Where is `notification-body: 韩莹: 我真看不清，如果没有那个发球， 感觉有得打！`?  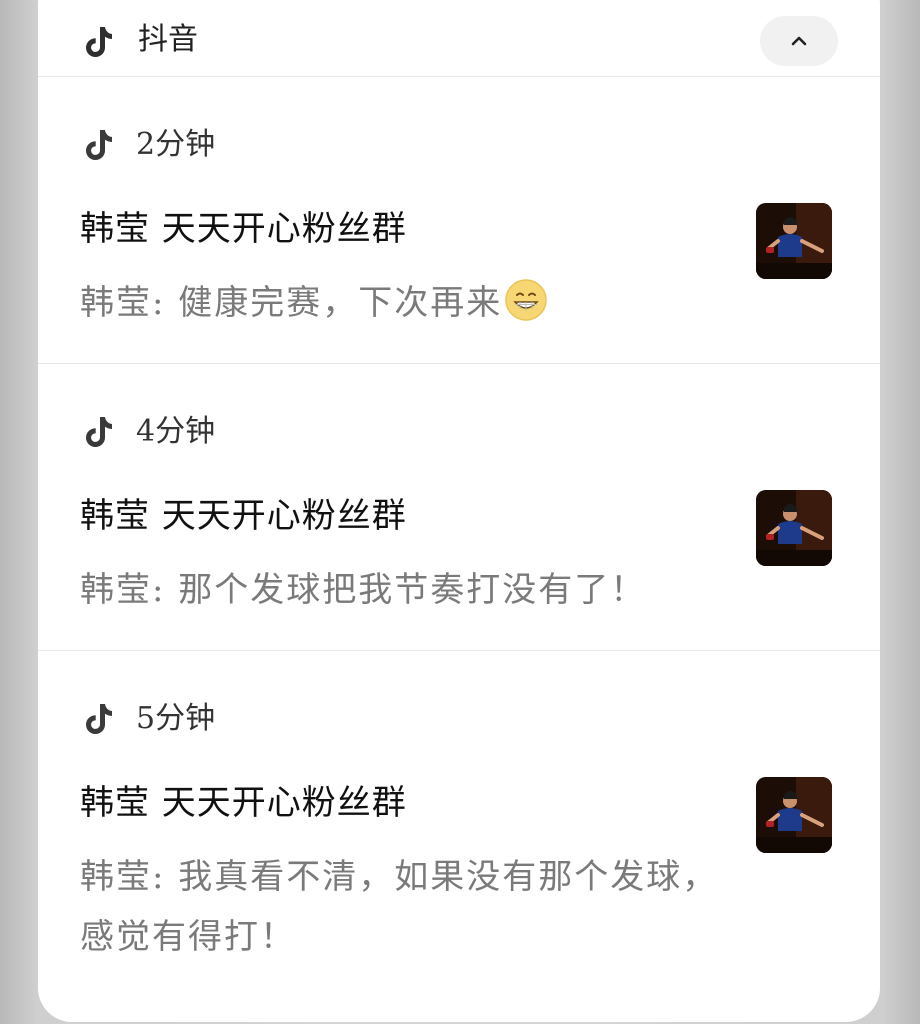 notification-body: 韩莹: 我真看不清，如果没有那个发球， 感觉有得打！ is located at coordinates (399, 907).